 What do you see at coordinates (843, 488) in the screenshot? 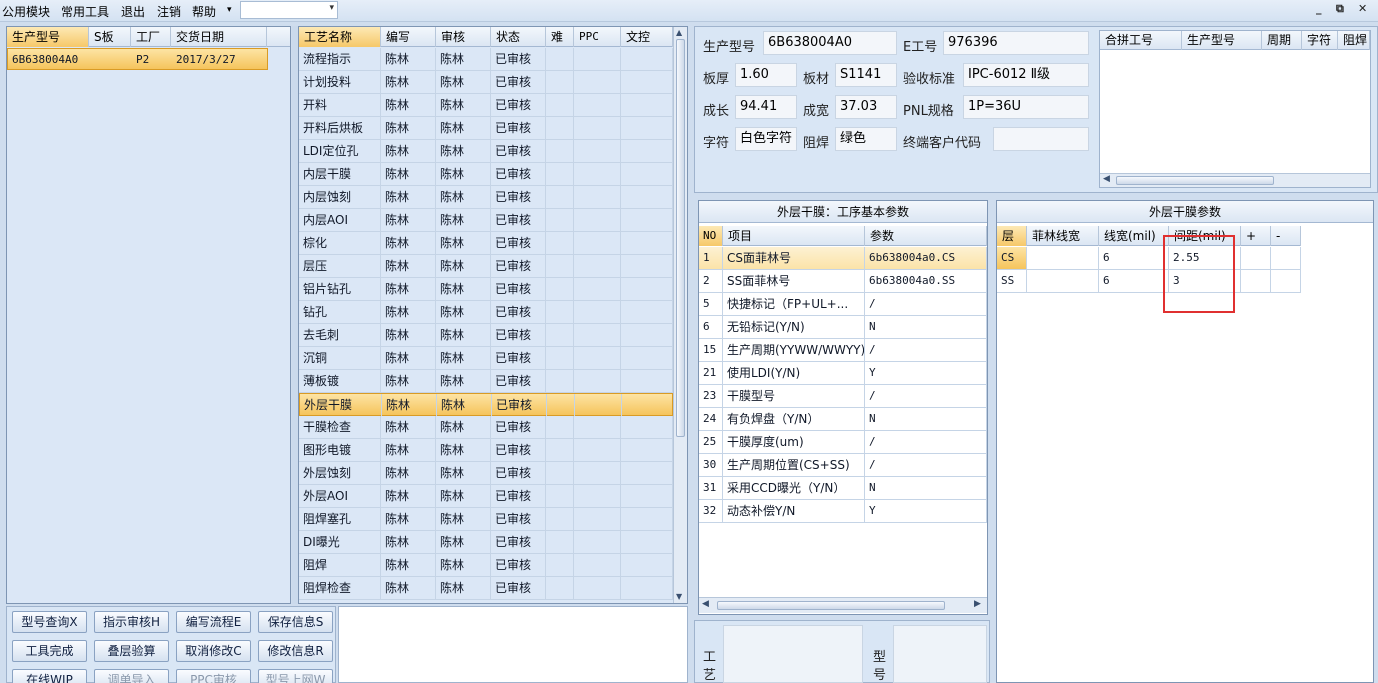
I see `param-row: 31 采用CCD曝光（Y/N） N` at bounding box center [843, 488].